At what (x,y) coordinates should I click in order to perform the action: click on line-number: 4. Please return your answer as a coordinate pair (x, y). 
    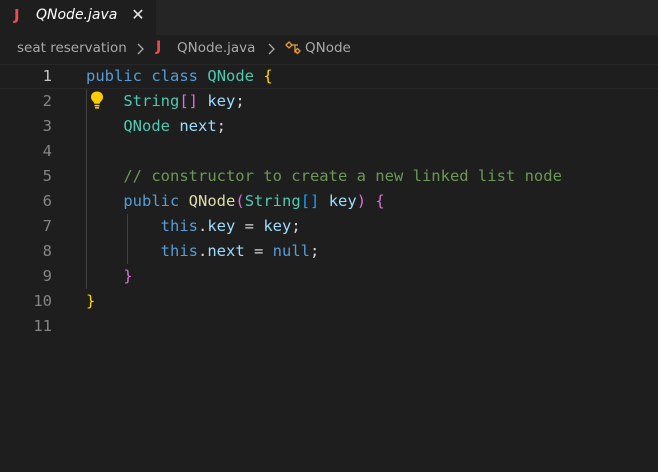
    Looking at the image, I should click on (47, 151).